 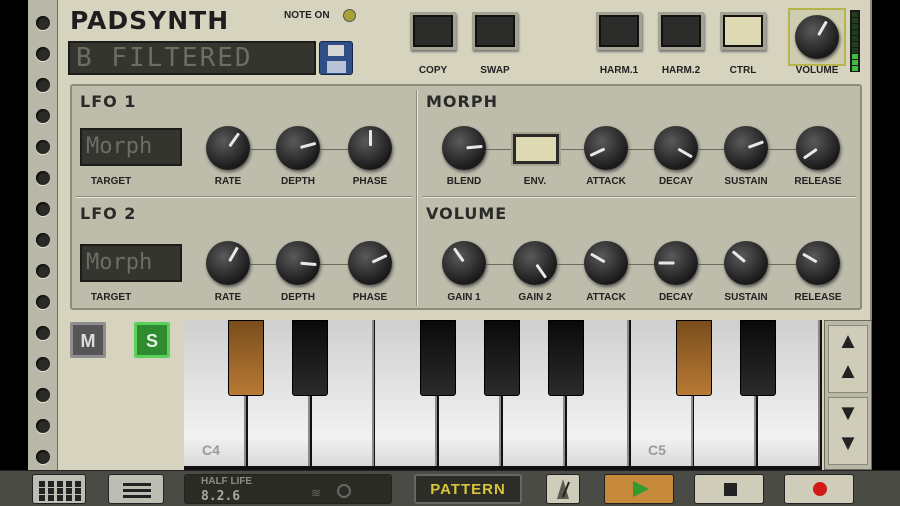 I want to click on lfo2-phase-label: PHASE, so click(x=370, y=297).